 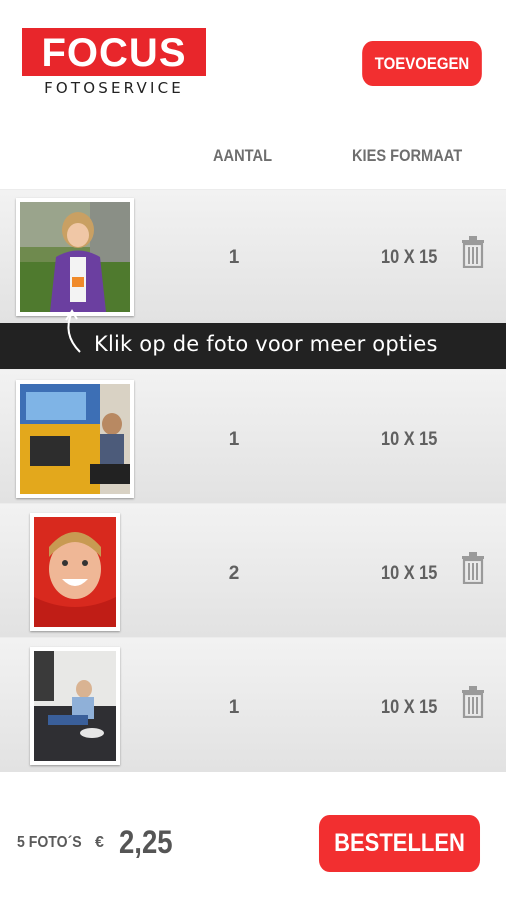 I want to click on curved-arrow-icon, so click(x=73, y=331).